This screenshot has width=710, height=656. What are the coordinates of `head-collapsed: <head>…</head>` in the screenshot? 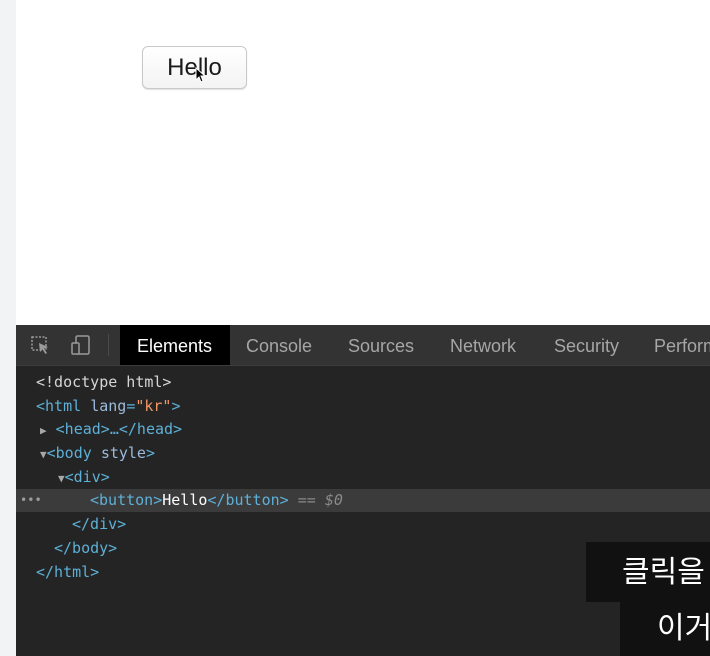 It's located at (119, 429).